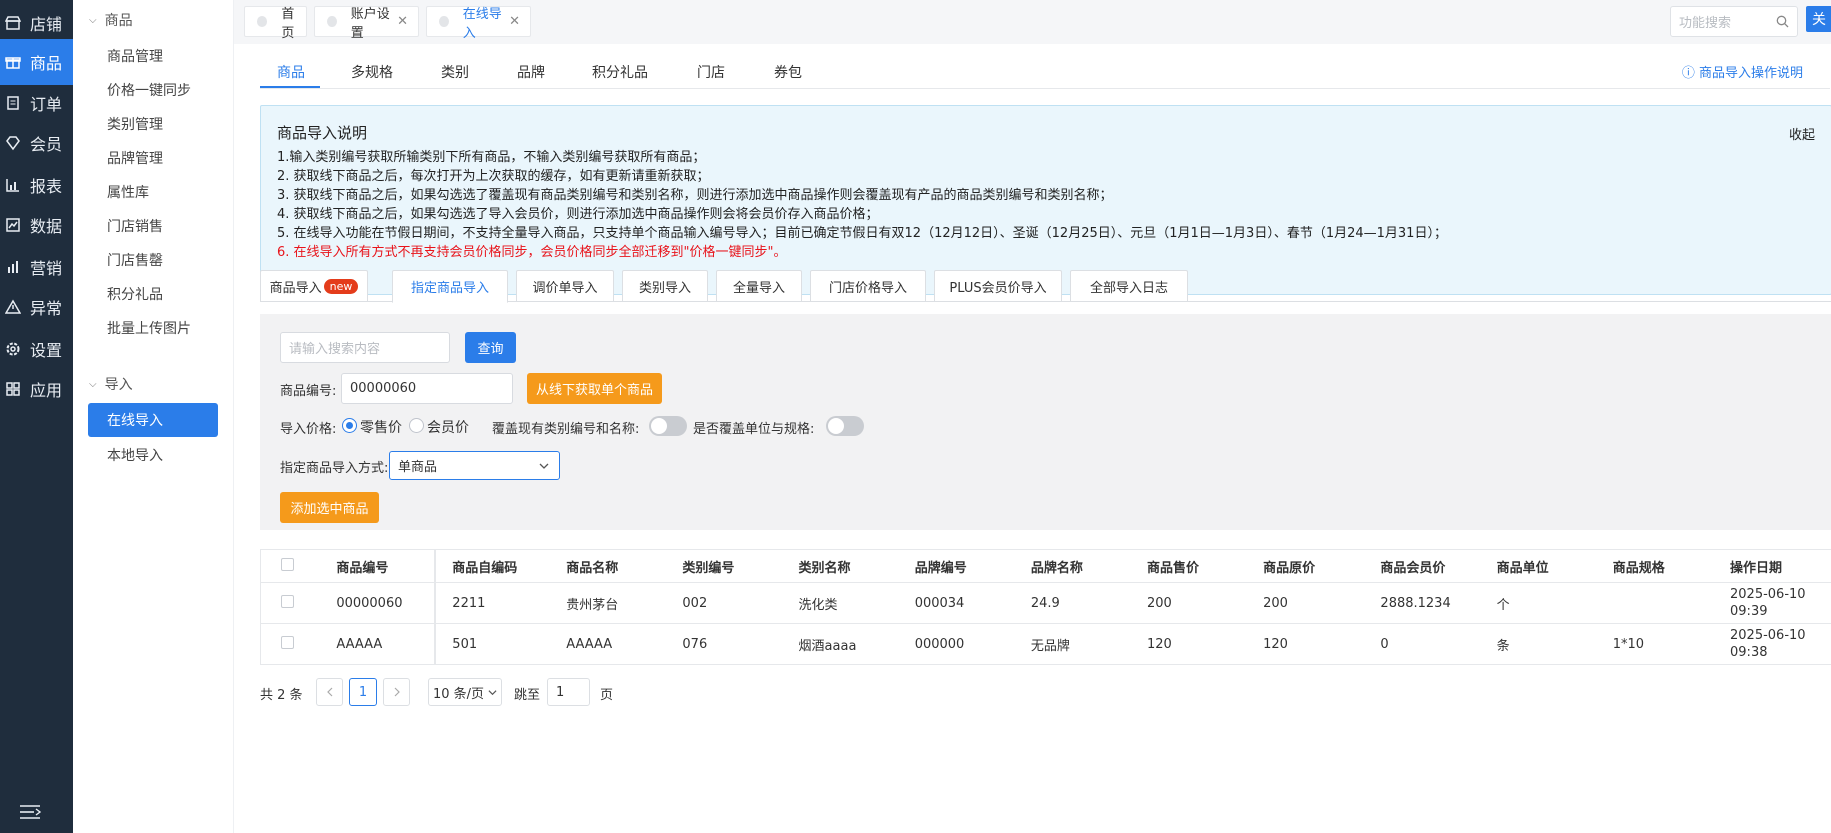 Image resolution: width=1831 pixels, height=833 pixels. I want to click on cover-unit-toggle, so click(845, 426).